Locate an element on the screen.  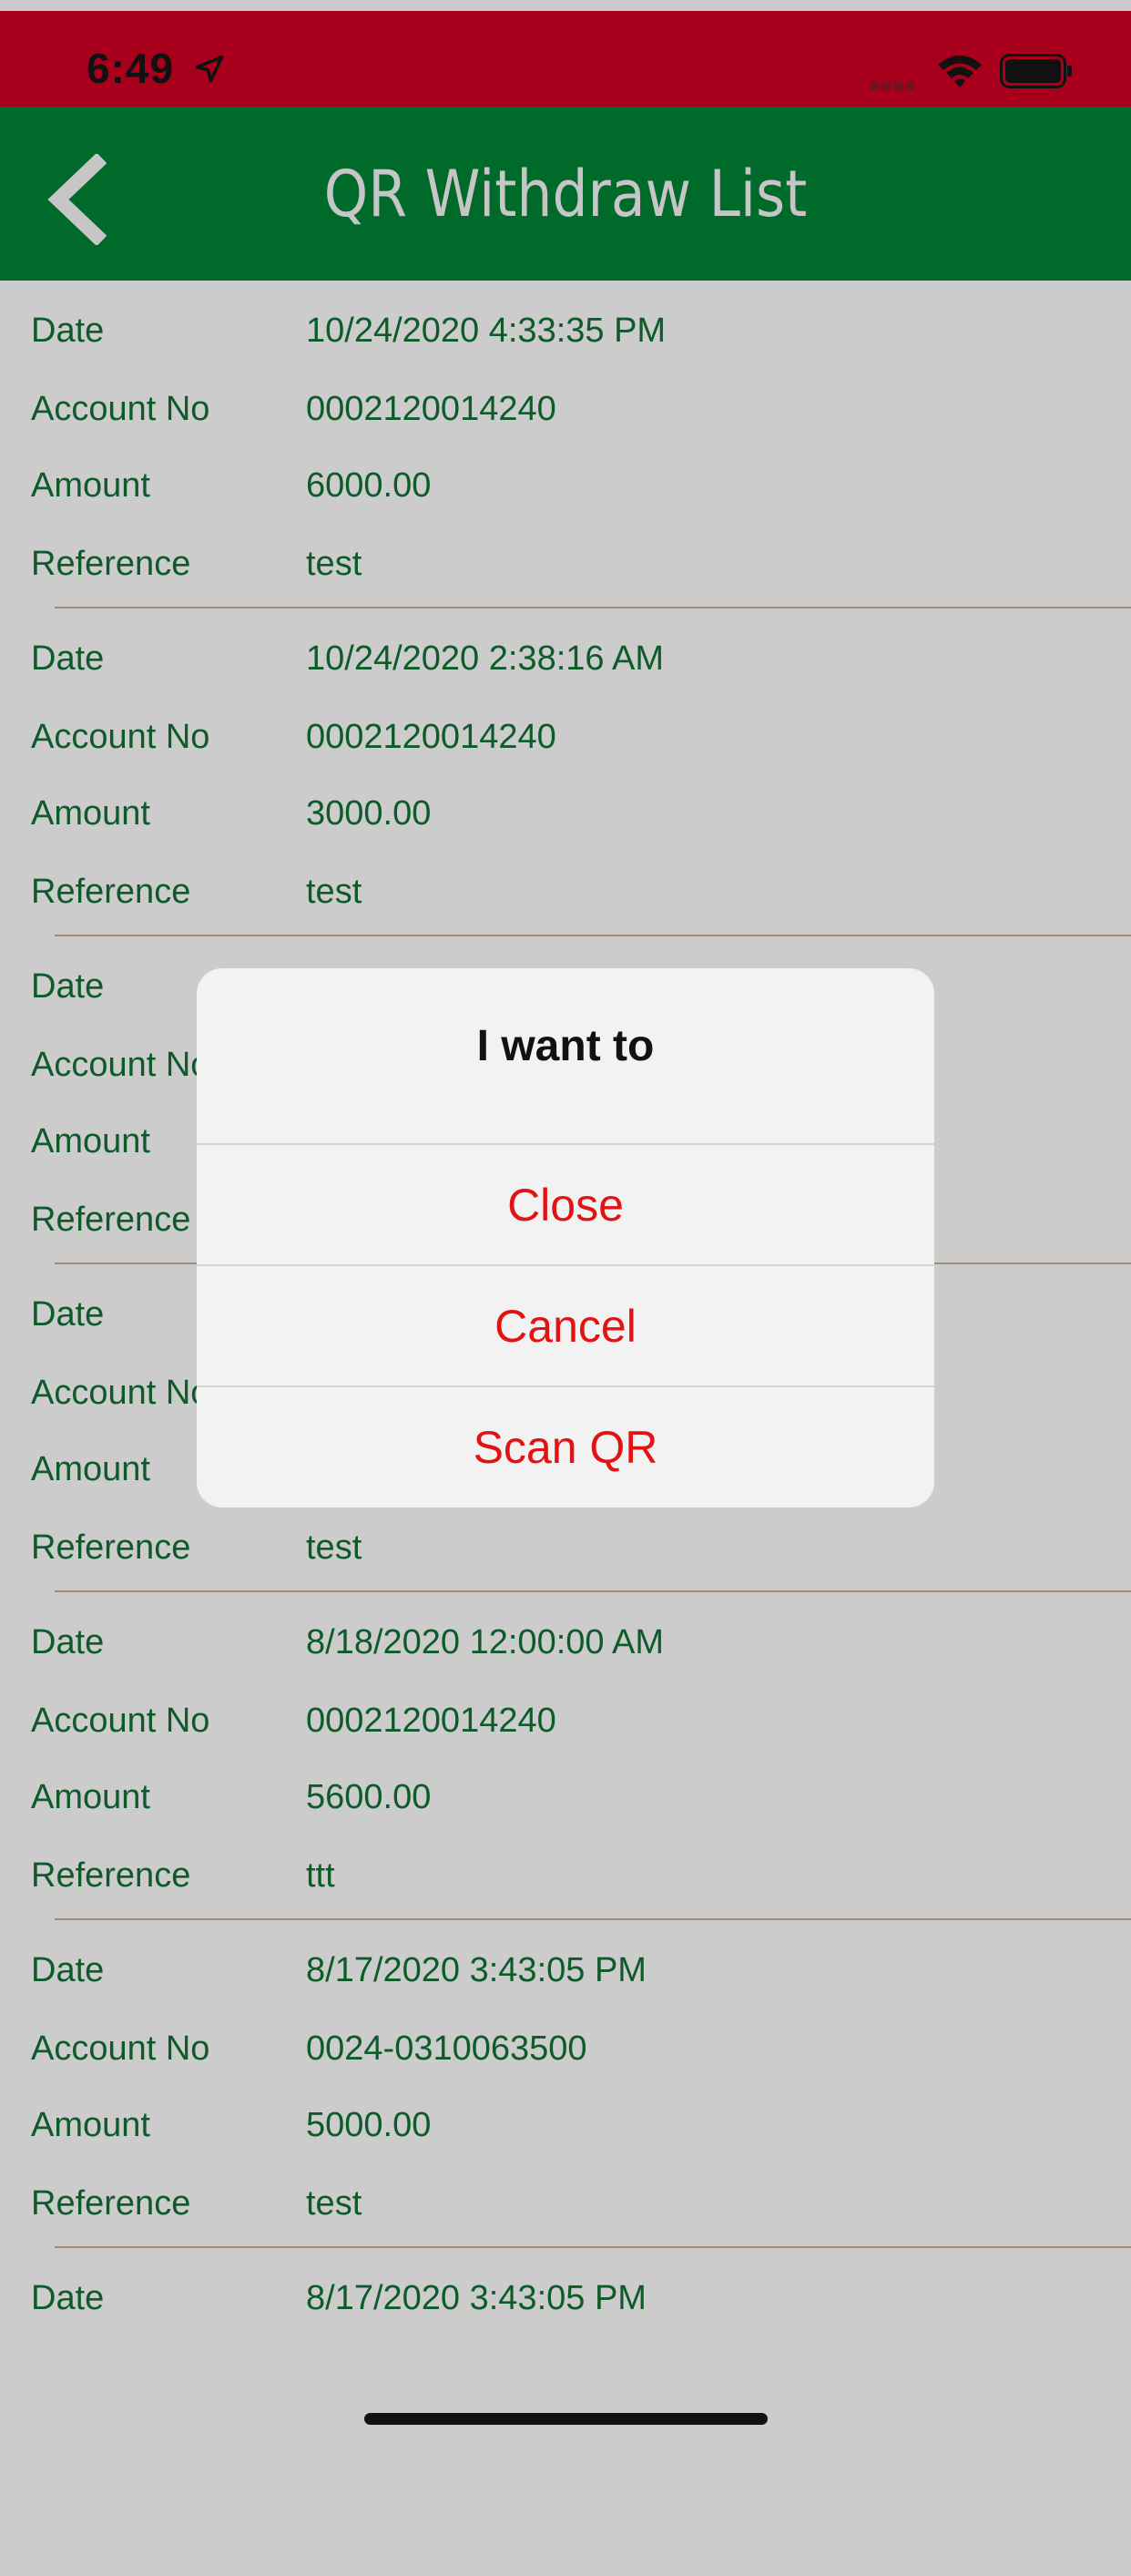
close-button: Close is located at coordinates (566, 1204).